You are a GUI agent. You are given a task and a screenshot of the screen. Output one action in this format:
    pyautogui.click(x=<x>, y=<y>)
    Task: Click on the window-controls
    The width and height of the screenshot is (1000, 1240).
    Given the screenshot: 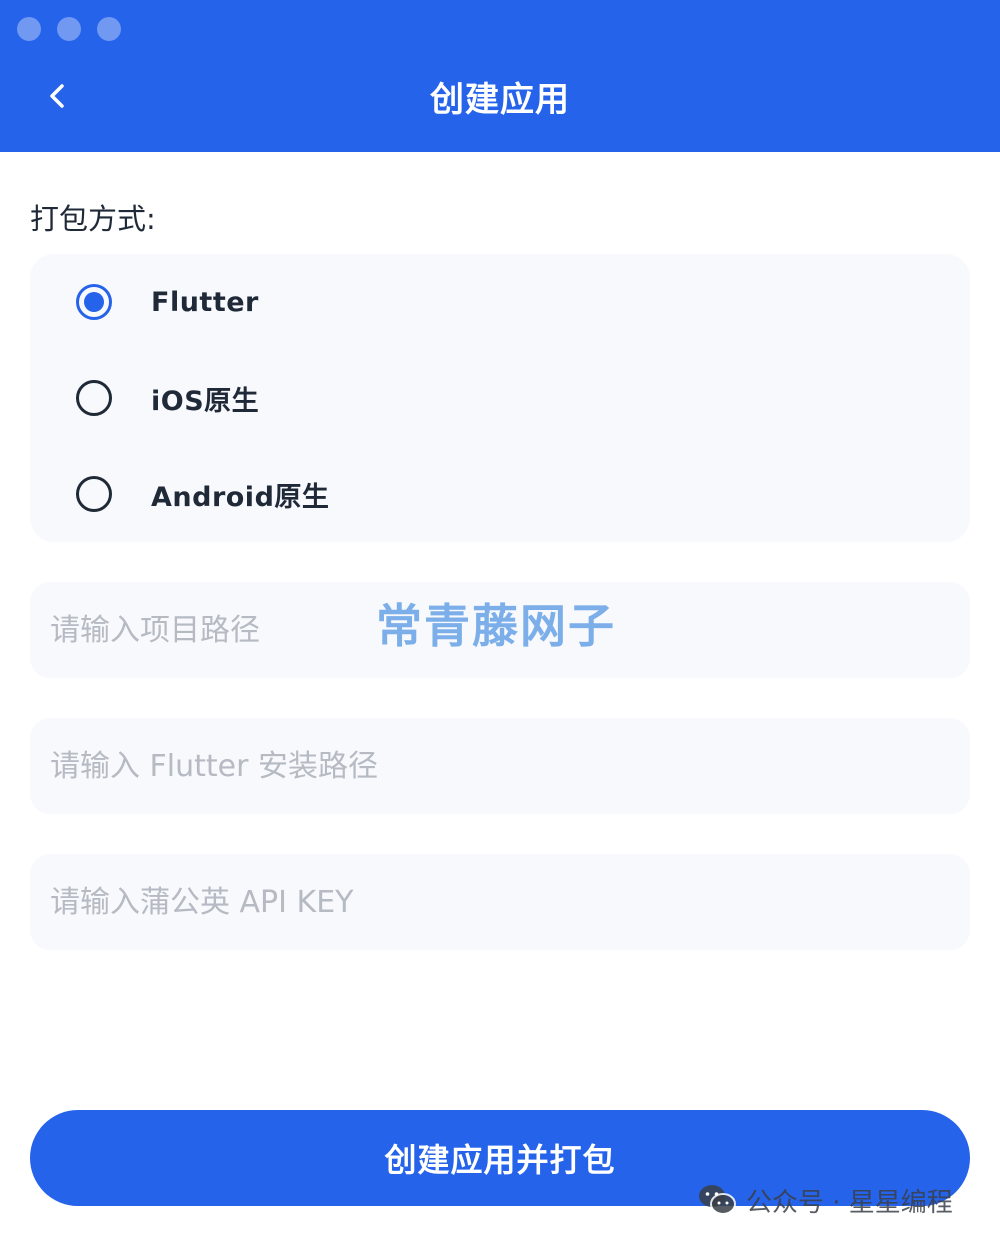 What is the action you would take?
    pyautogui.click(x=69, y=29)
    